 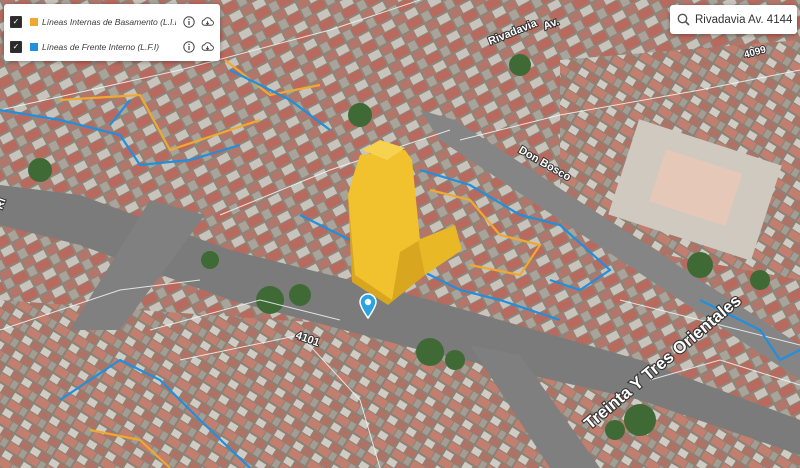 I want to click on layer-row-lib: ✓ Líneas Internas de Basamento (L.I.B), so click(x=112, y=22).